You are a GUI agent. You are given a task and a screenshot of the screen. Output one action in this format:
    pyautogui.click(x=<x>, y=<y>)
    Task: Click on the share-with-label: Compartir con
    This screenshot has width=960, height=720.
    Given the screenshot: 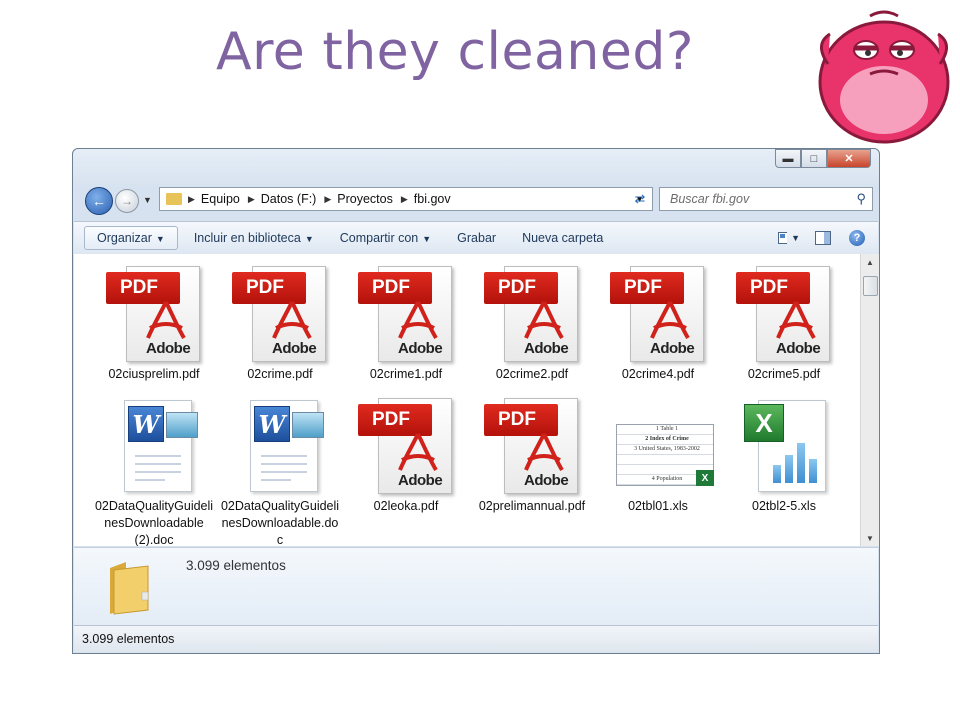 What is the action you would take?
    pyautogui.click(x=379, y=238)
    